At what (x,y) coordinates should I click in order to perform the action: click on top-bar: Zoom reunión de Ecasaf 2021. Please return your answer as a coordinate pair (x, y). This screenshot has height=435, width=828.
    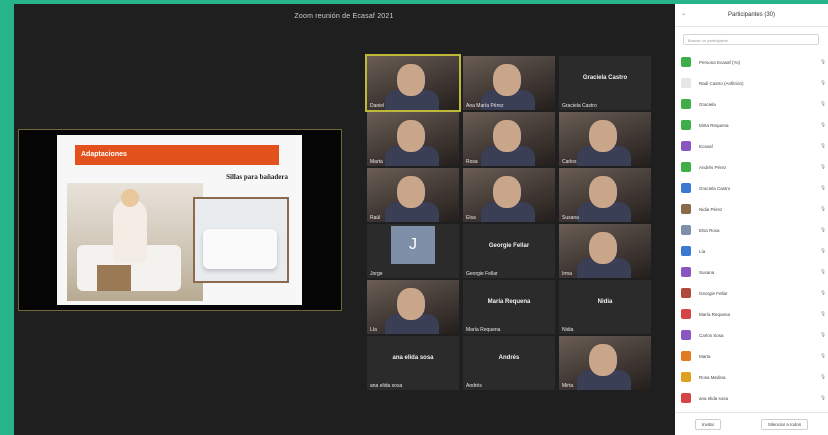
    Looking at the image, I should click on (344, 16).